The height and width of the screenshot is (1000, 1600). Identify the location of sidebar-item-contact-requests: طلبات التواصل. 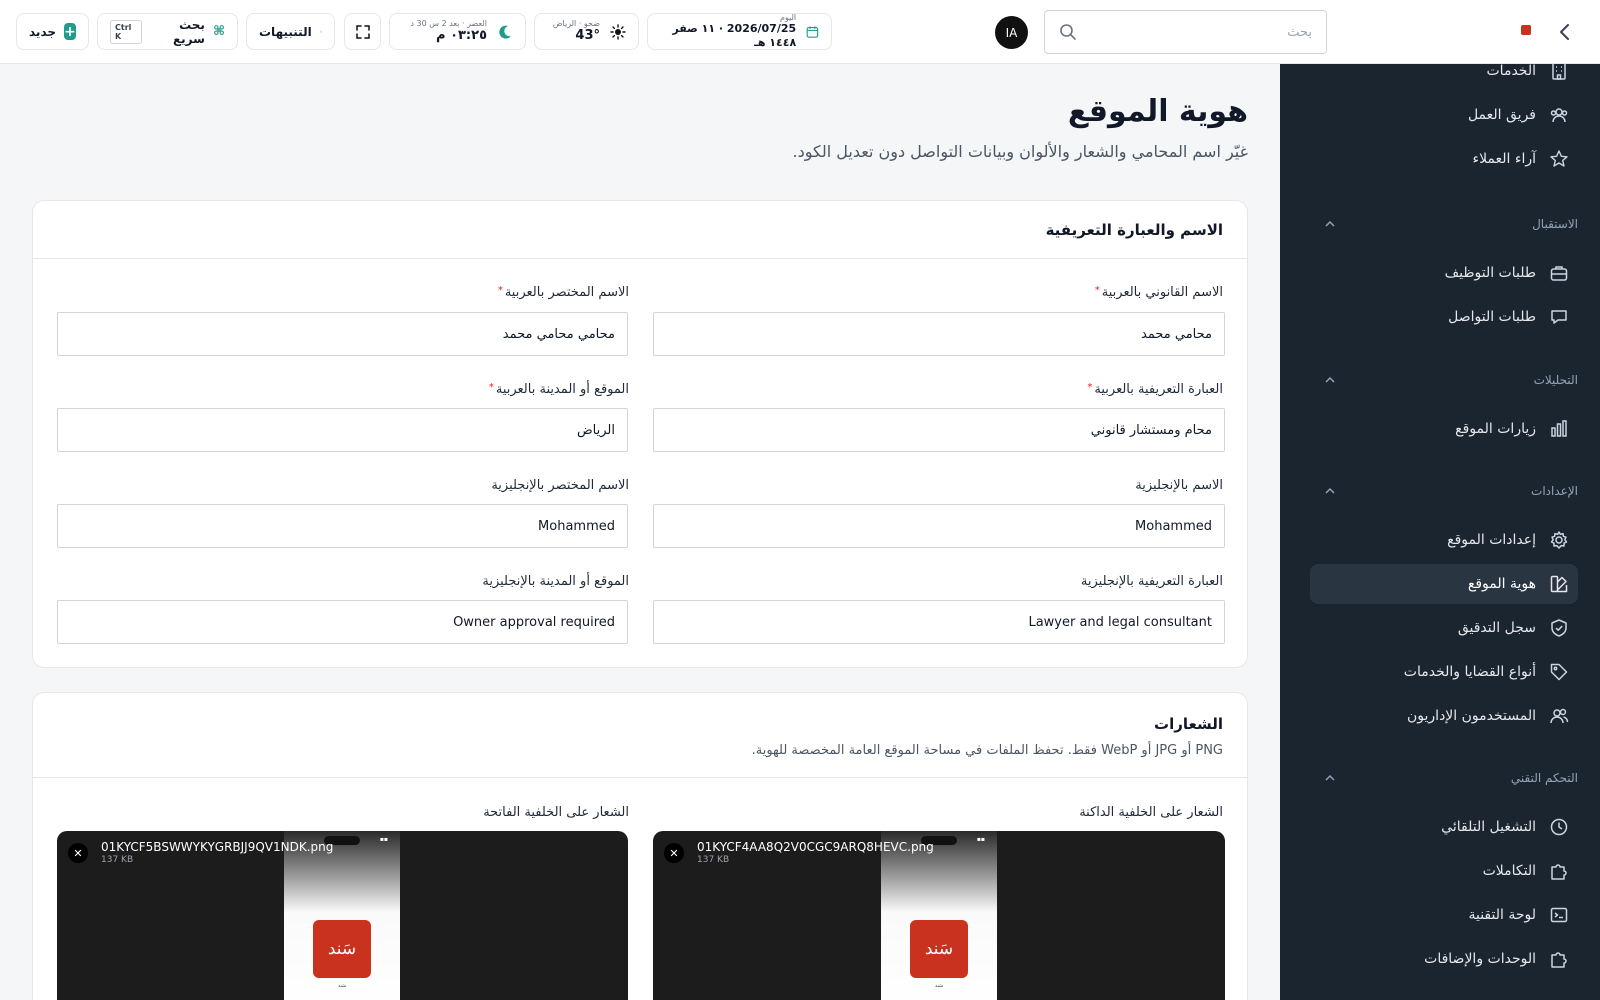
(1444, 317).